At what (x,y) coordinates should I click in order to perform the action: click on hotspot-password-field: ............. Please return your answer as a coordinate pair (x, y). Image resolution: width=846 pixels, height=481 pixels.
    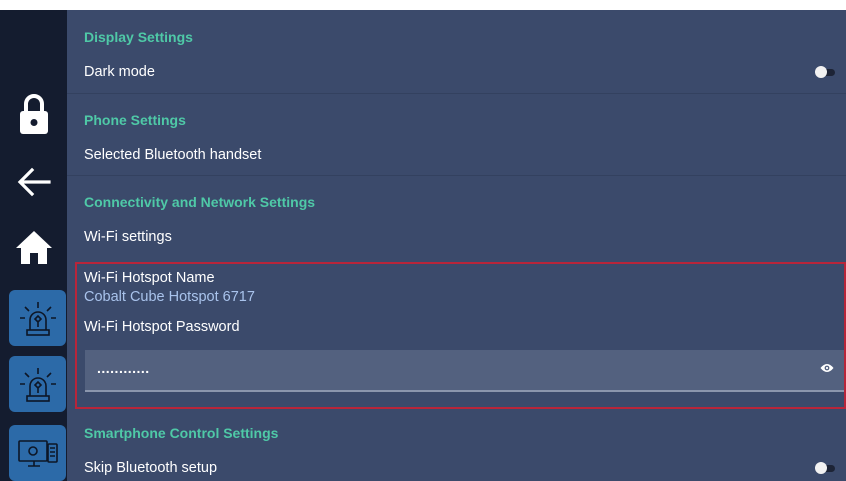
    Looking at the image, I should click on (464, 371).